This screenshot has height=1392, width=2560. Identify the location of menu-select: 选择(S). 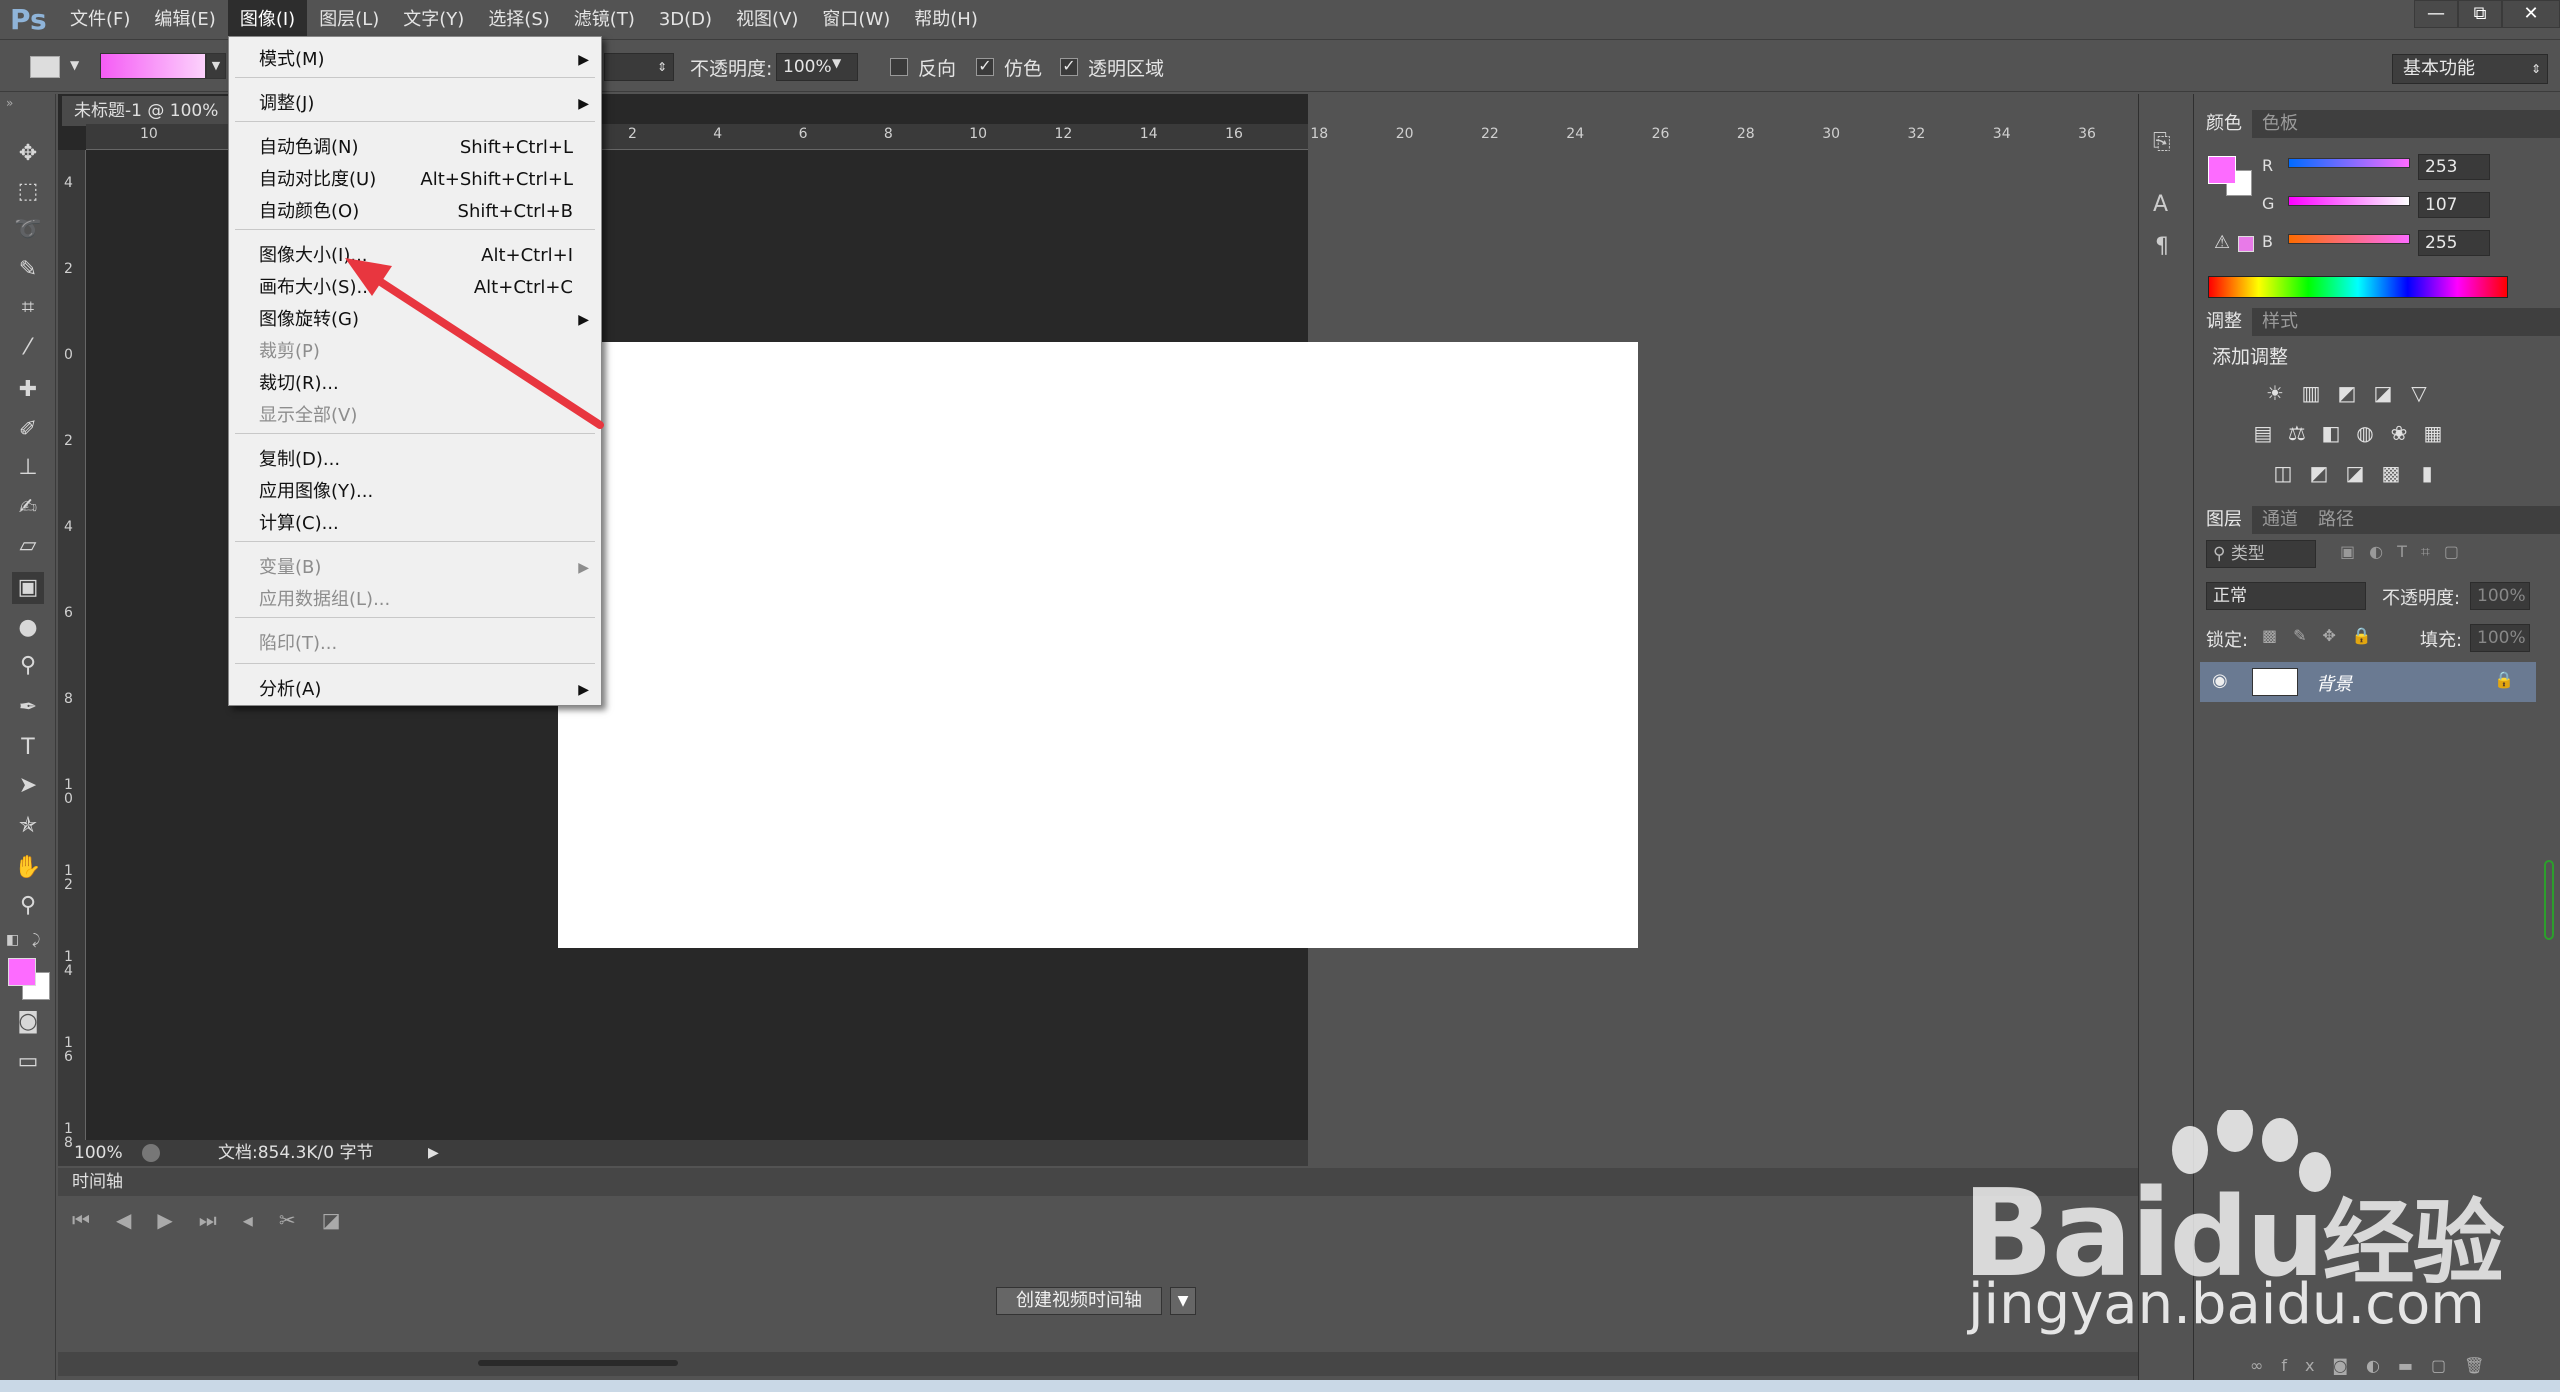
(518, 20).